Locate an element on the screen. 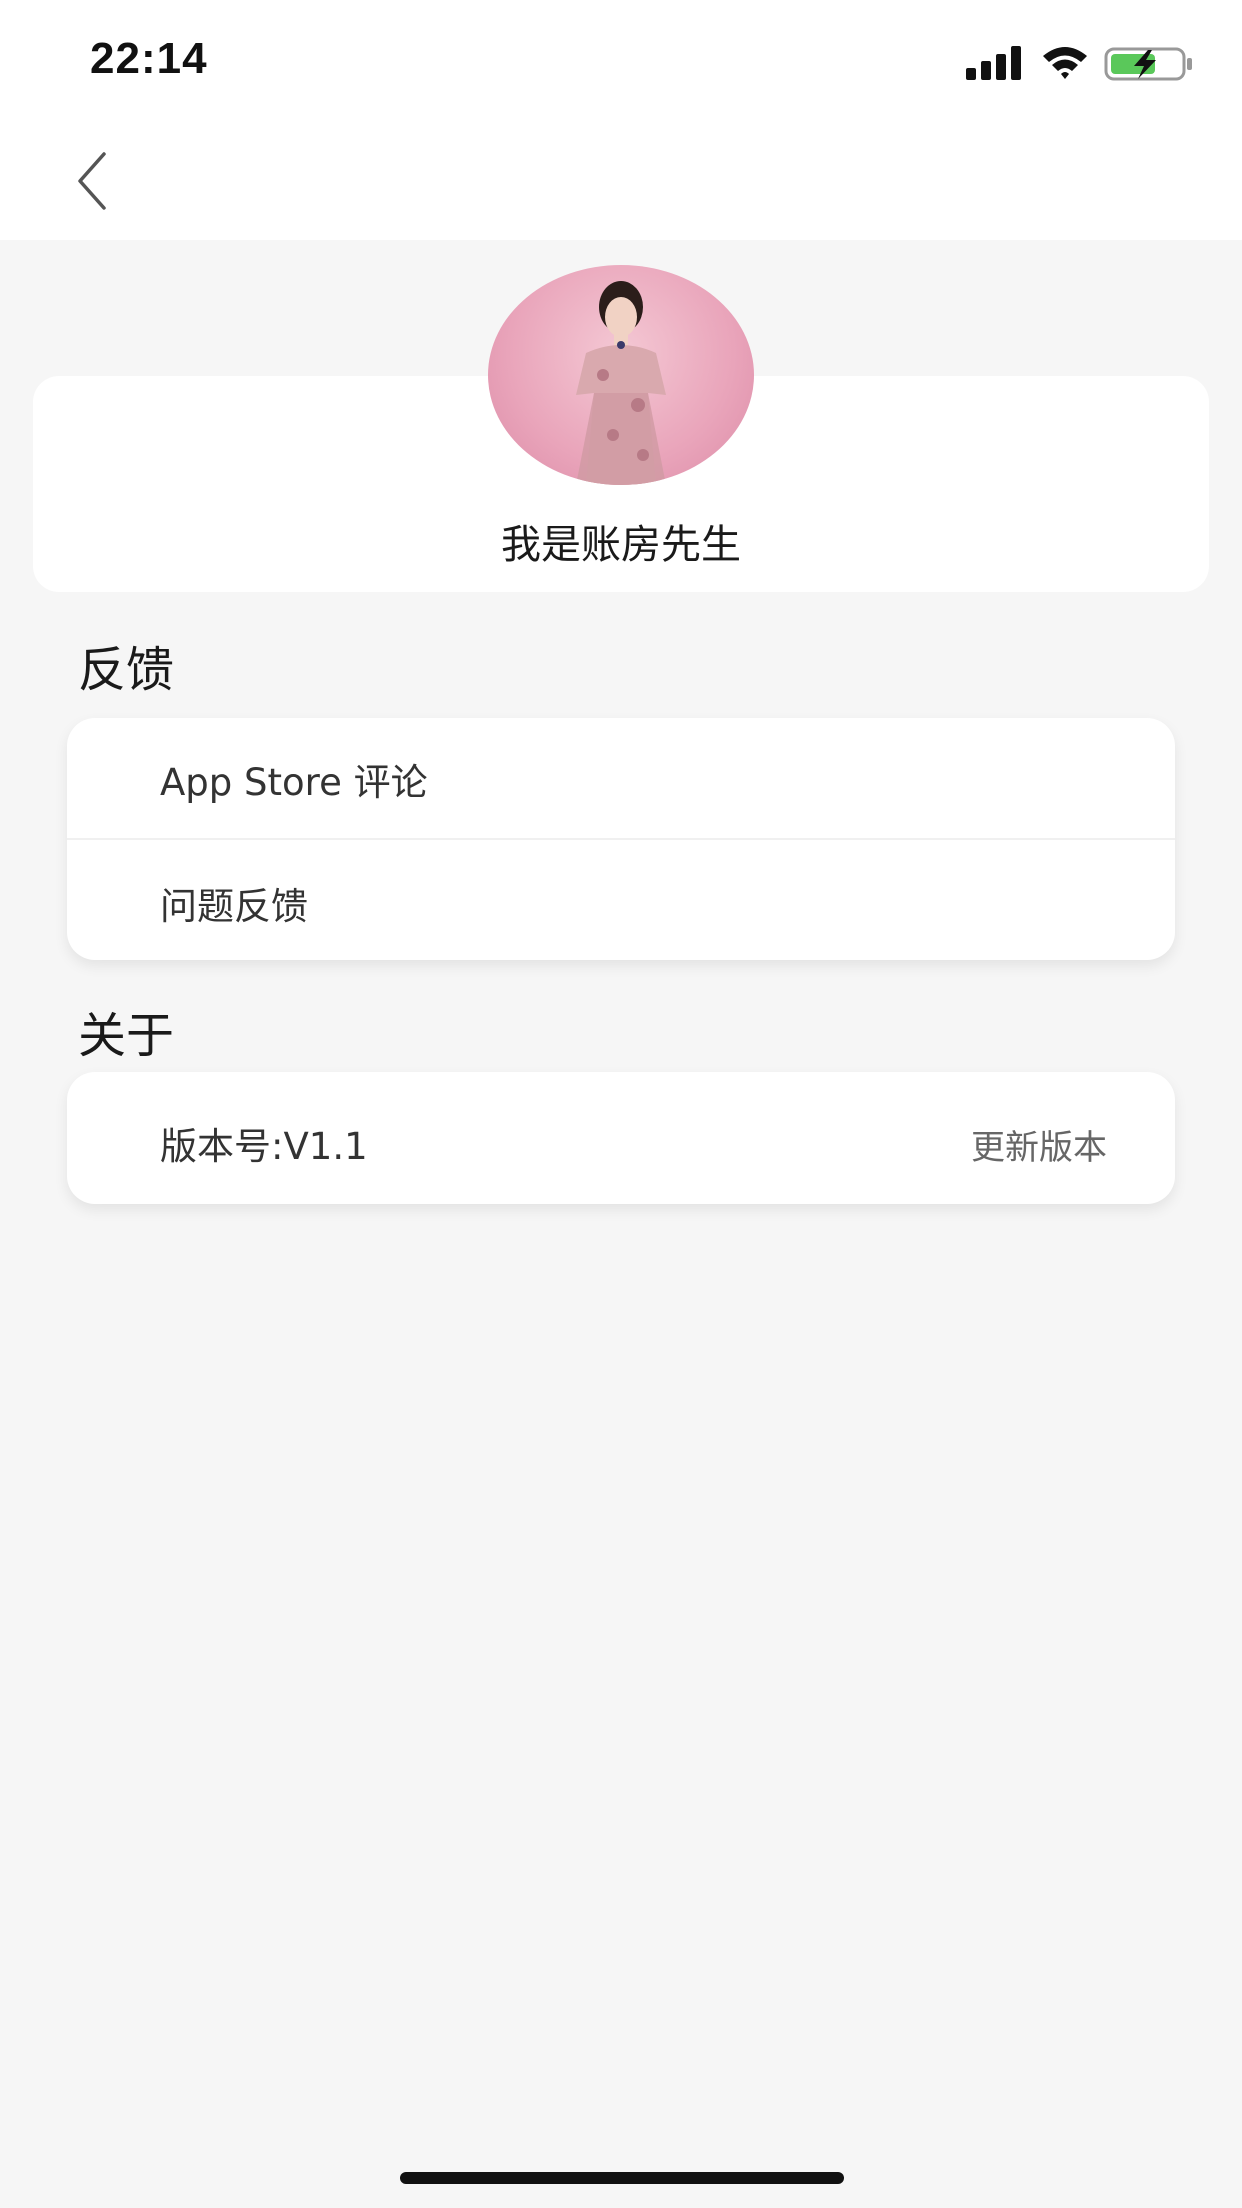 Image resolution: width=1242 pixels, height=2208 pixels. user-photo is located at coordinates (621, 383).